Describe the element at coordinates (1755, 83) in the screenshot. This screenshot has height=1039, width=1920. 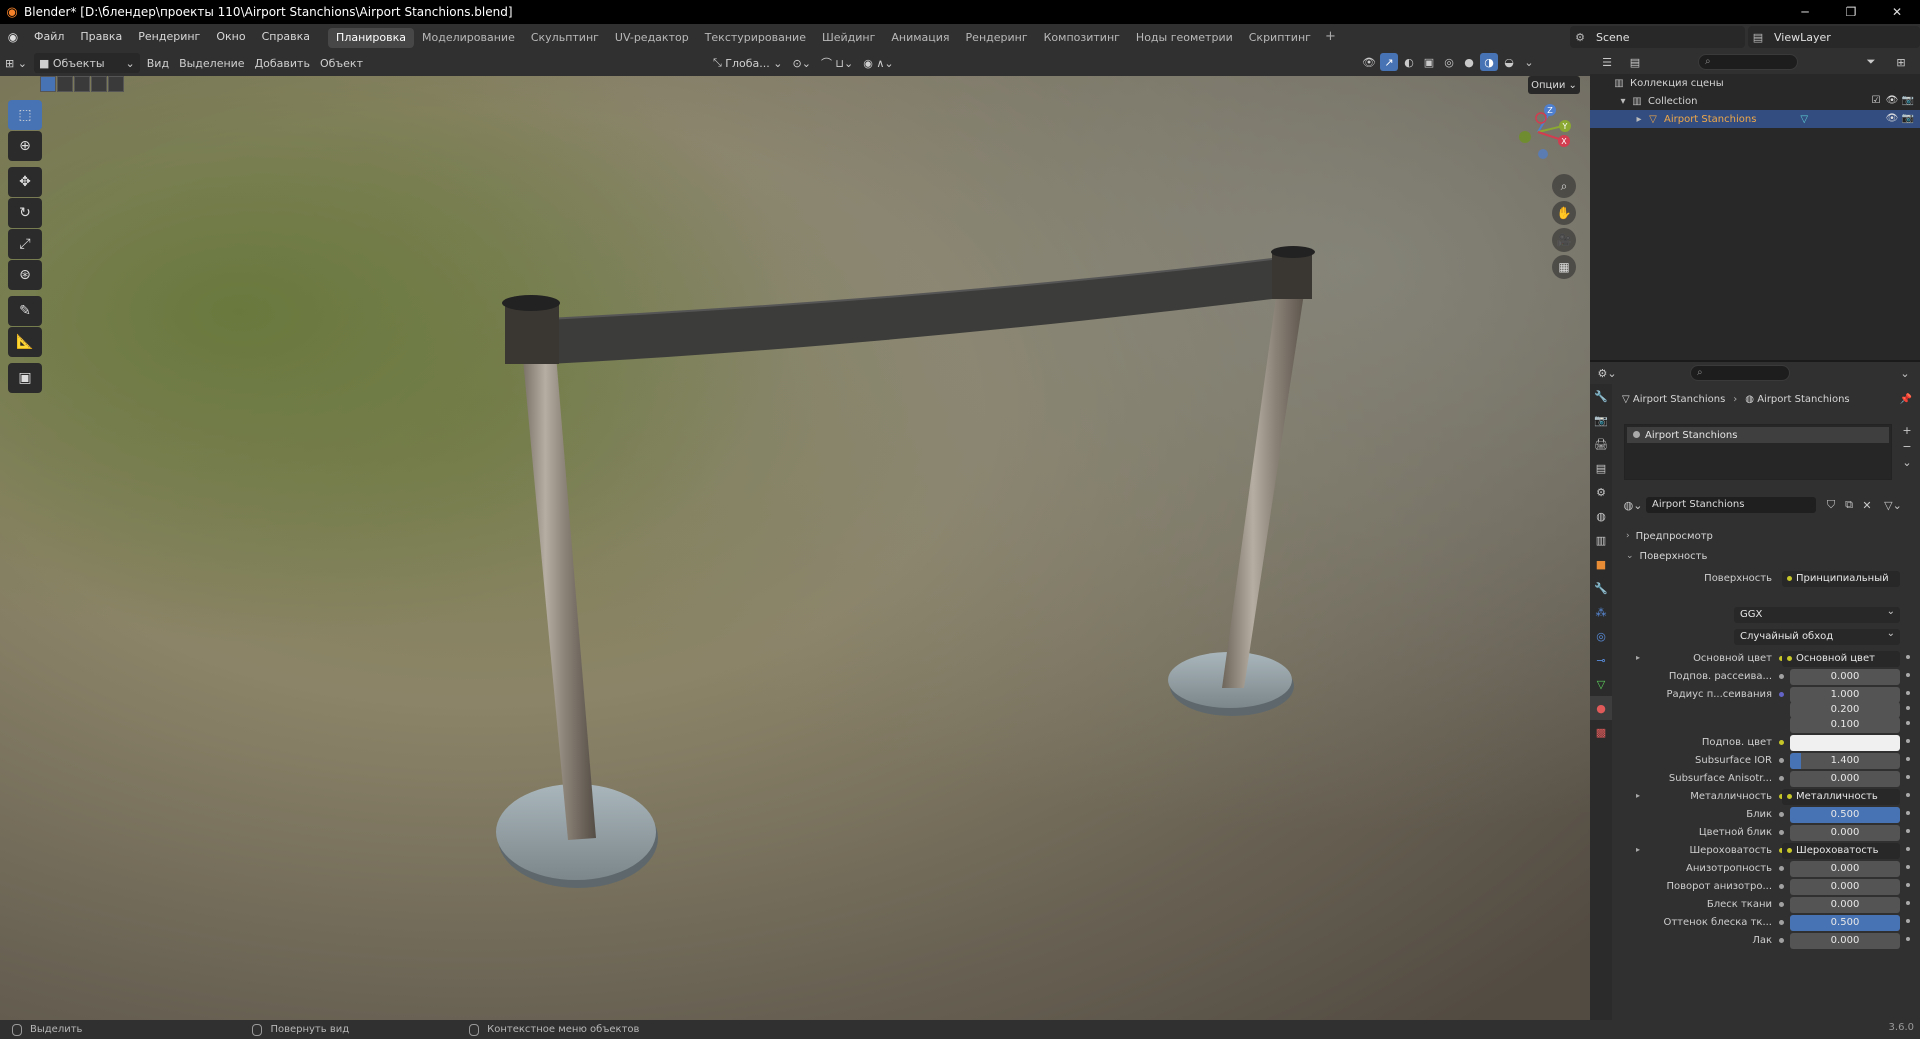
I see `scene-collection-row: ▥ Коллекция сцены` at that location.